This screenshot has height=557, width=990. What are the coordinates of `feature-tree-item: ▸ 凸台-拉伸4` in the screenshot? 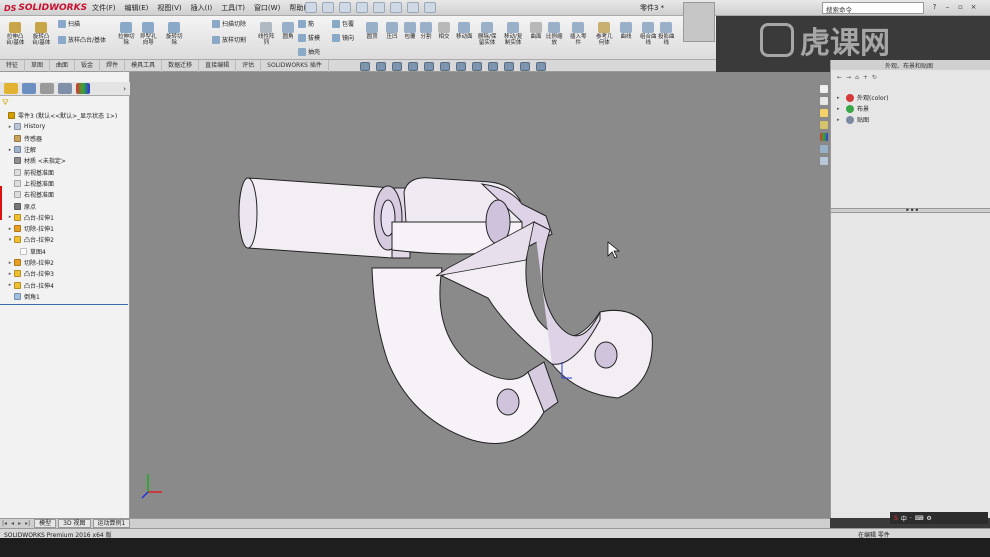 It's located at (65, 284).